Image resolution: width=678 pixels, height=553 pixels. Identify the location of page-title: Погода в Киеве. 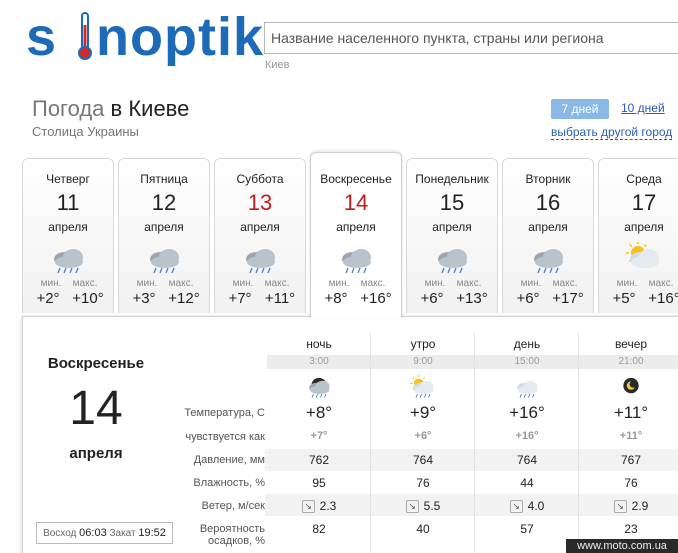
(110, 109).